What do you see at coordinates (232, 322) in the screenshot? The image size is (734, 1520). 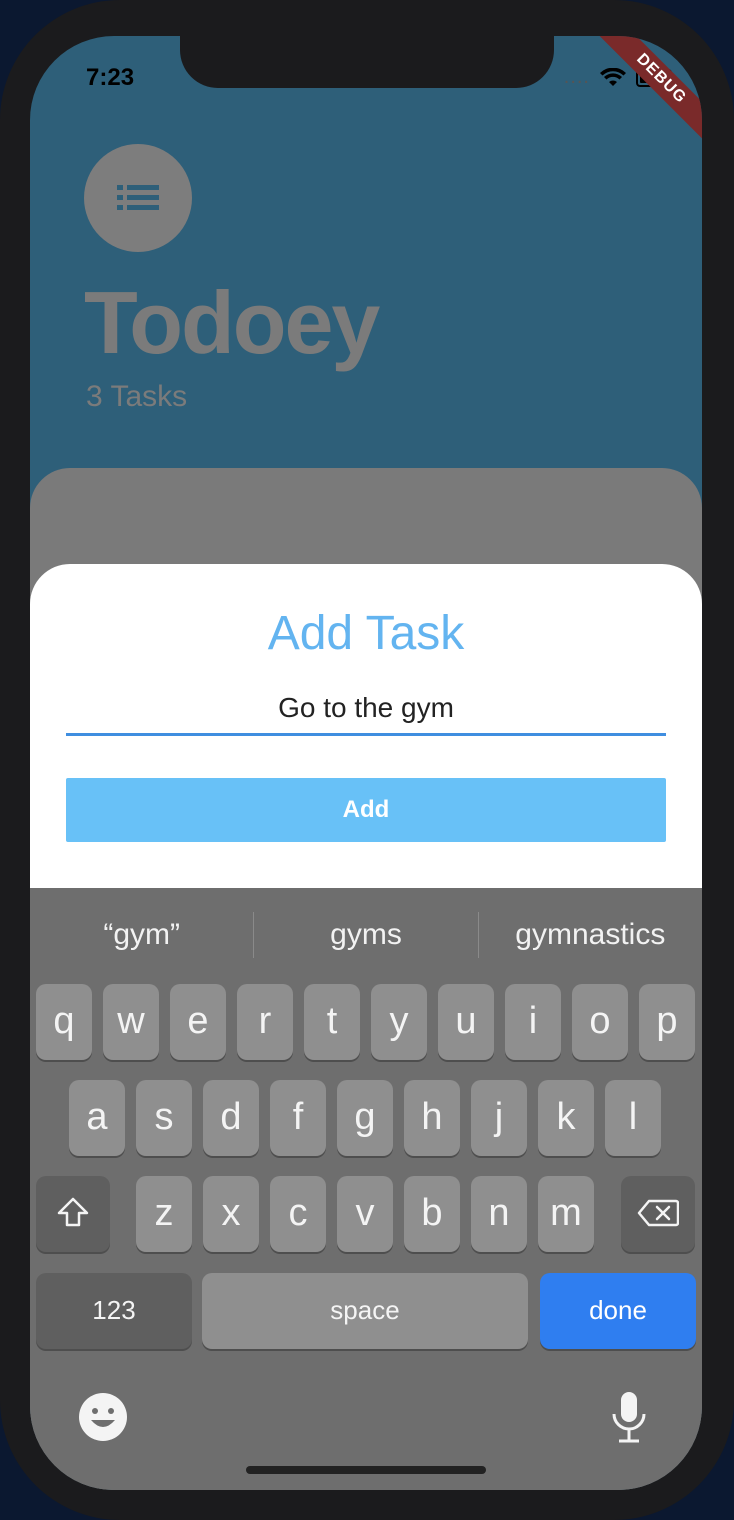 I see `app-title: Todoey` at bounding box center [232, 322].